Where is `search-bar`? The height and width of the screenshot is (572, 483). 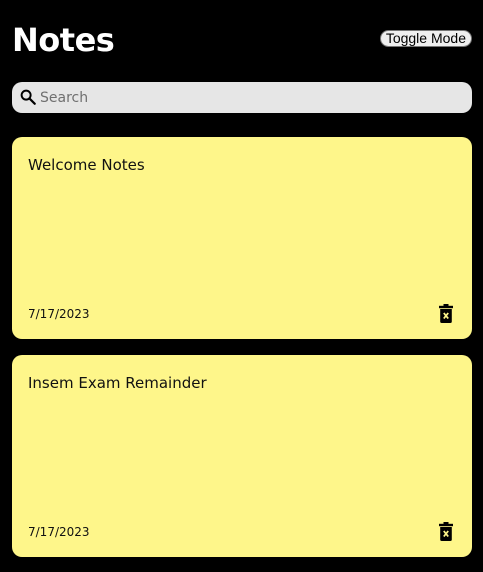 search-bar is located at coordinates (242, 97).